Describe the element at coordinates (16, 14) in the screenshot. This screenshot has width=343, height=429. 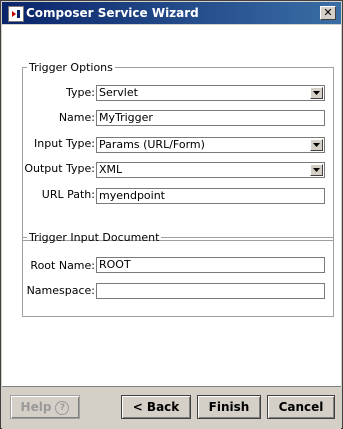
I see `app-icon` at that location.